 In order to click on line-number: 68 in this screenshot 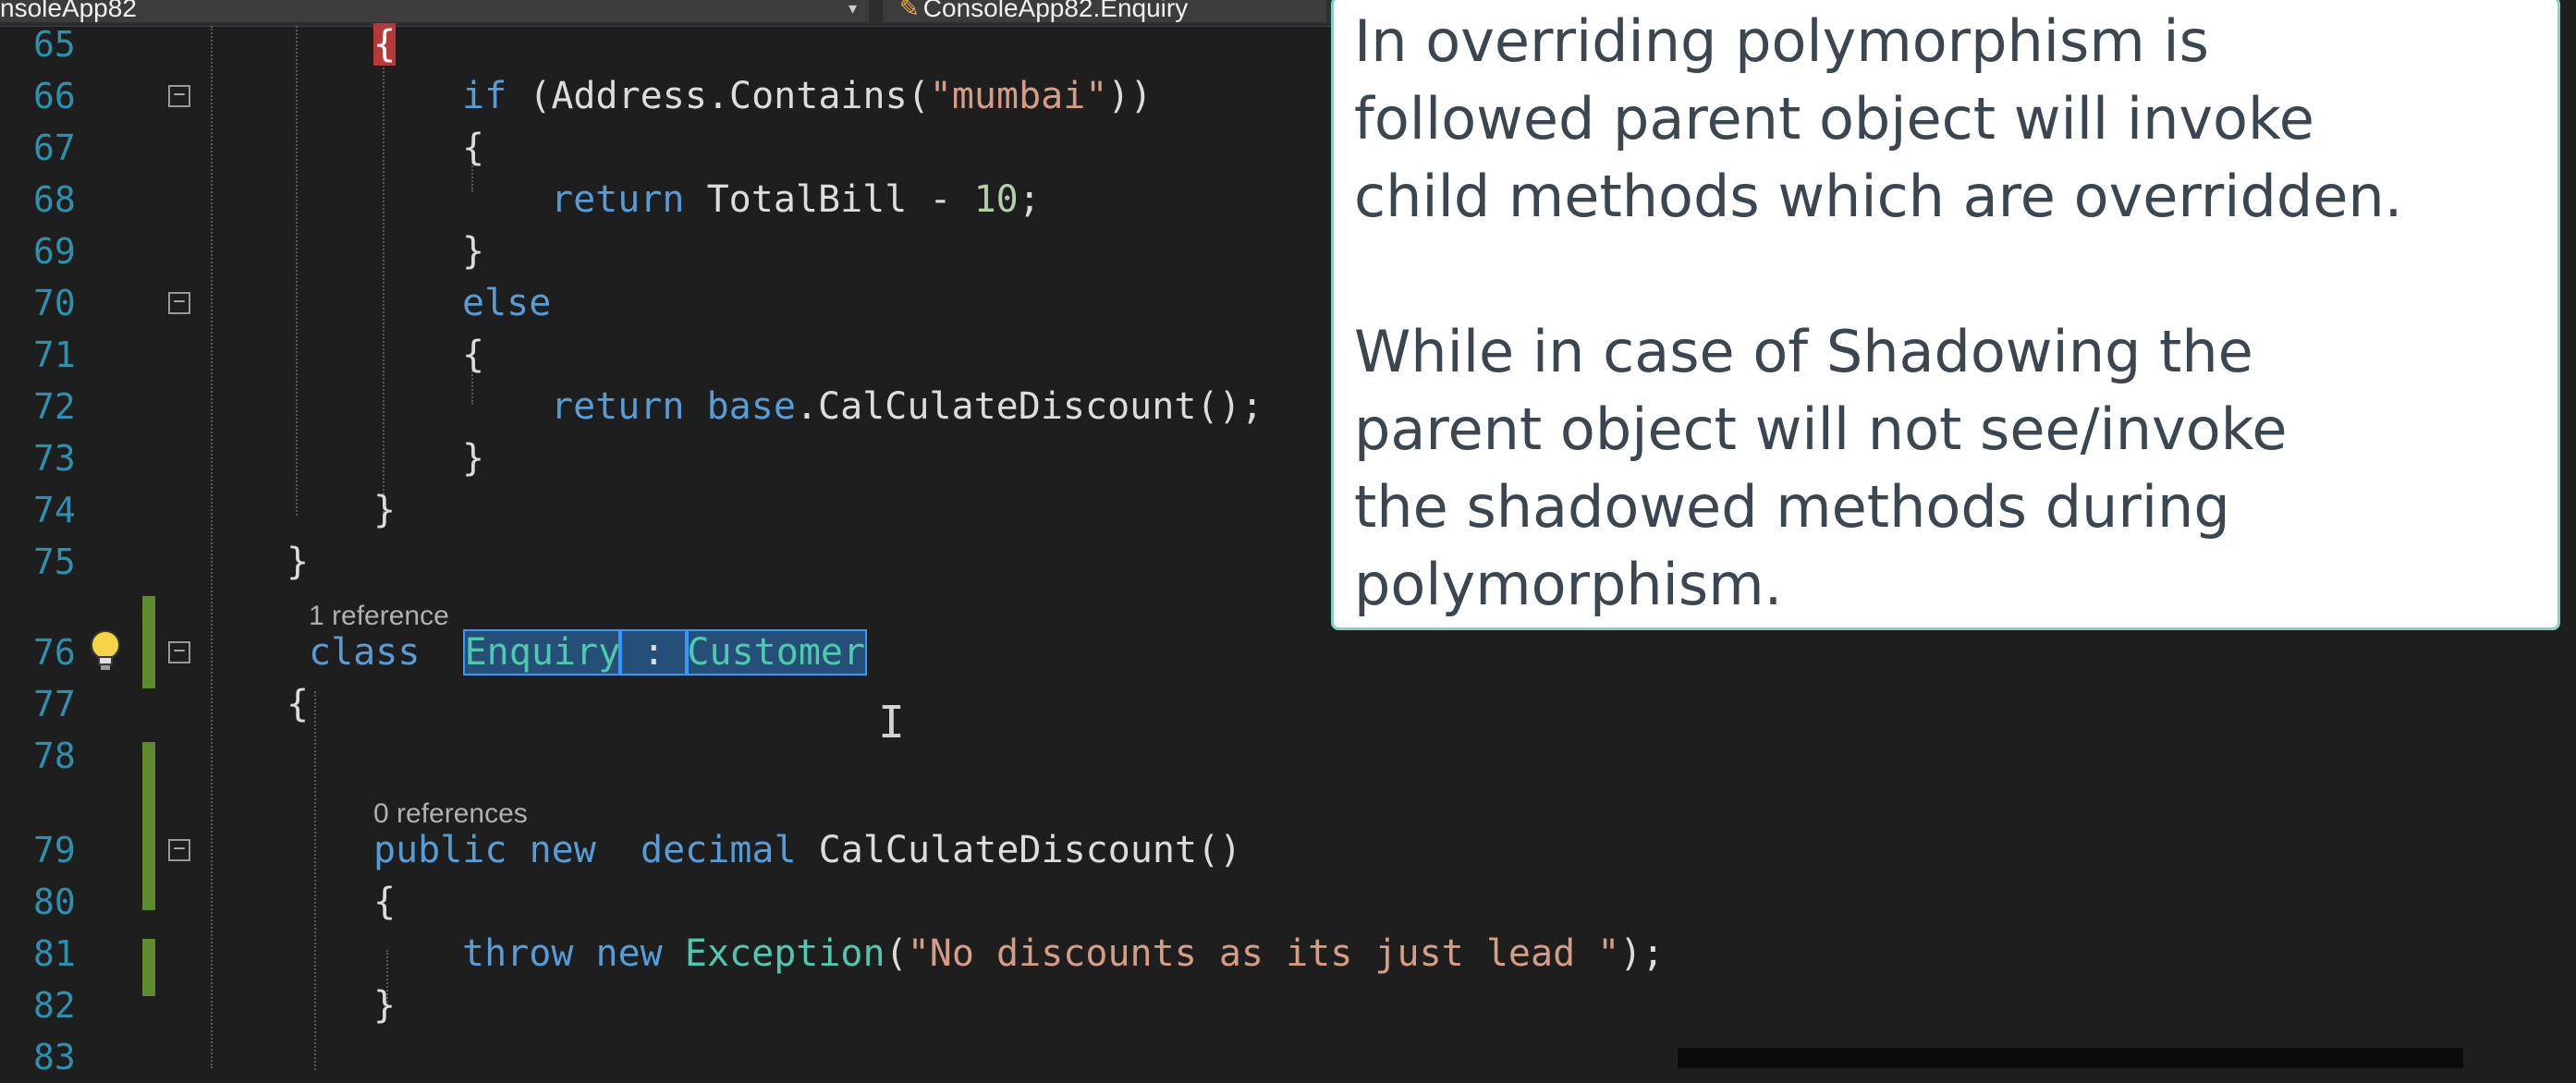, I will do `click(54, 200)`.